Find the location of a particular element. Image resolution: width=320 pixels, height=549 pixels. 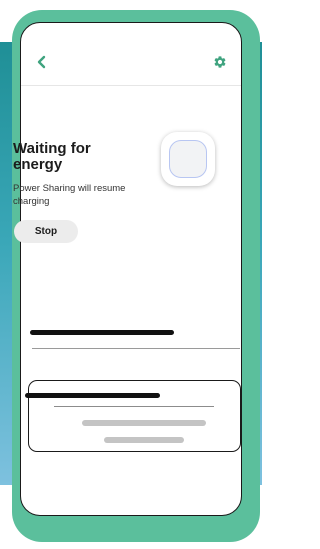

card-divider is located at coordinates (134, 406).